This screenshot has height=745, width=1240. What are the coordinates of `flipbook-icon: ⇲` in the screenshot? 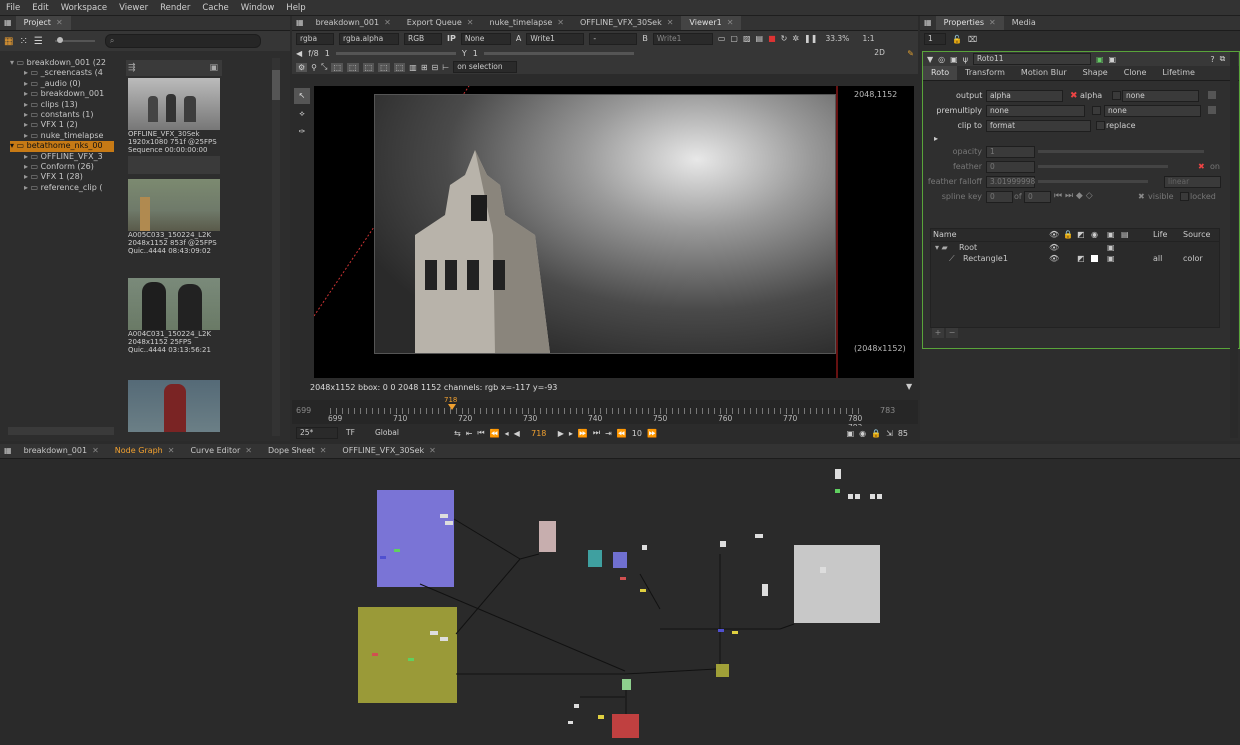 It's located at (889, 433).